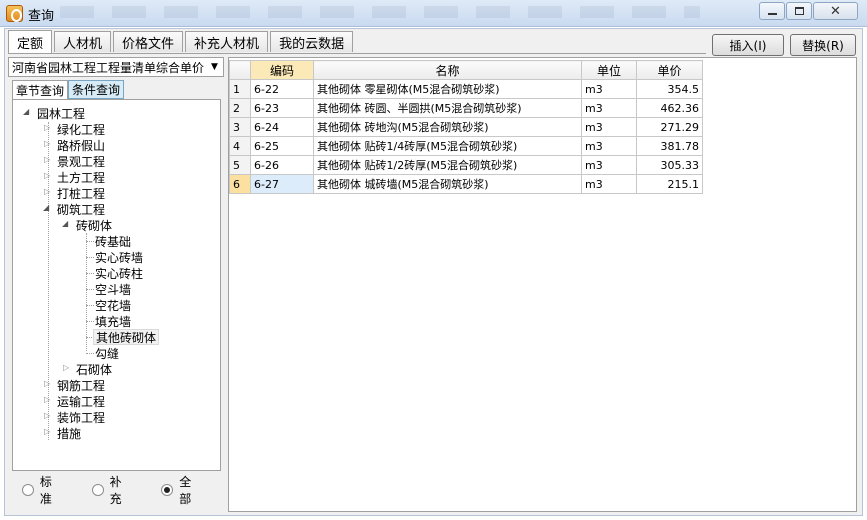 The width and height of the screenshot is (867, 520). I want to click on tree-node: 运输工程, so click(81, 401).